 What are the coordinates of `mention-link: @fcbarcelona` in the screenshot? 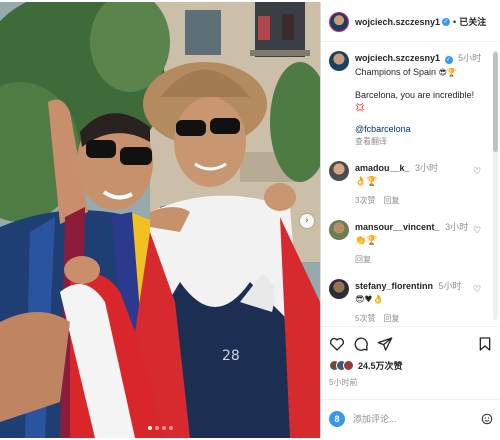 It's located at (419, 129).